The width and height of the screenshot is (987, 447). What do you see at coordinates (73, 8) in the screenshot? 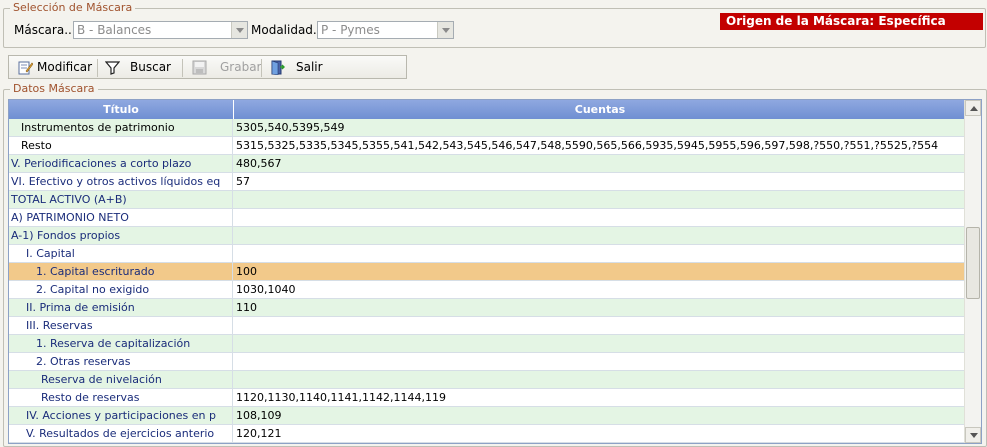
I see `seleccion-legend: Selección de Máscara` at bounding box center [73, 8].